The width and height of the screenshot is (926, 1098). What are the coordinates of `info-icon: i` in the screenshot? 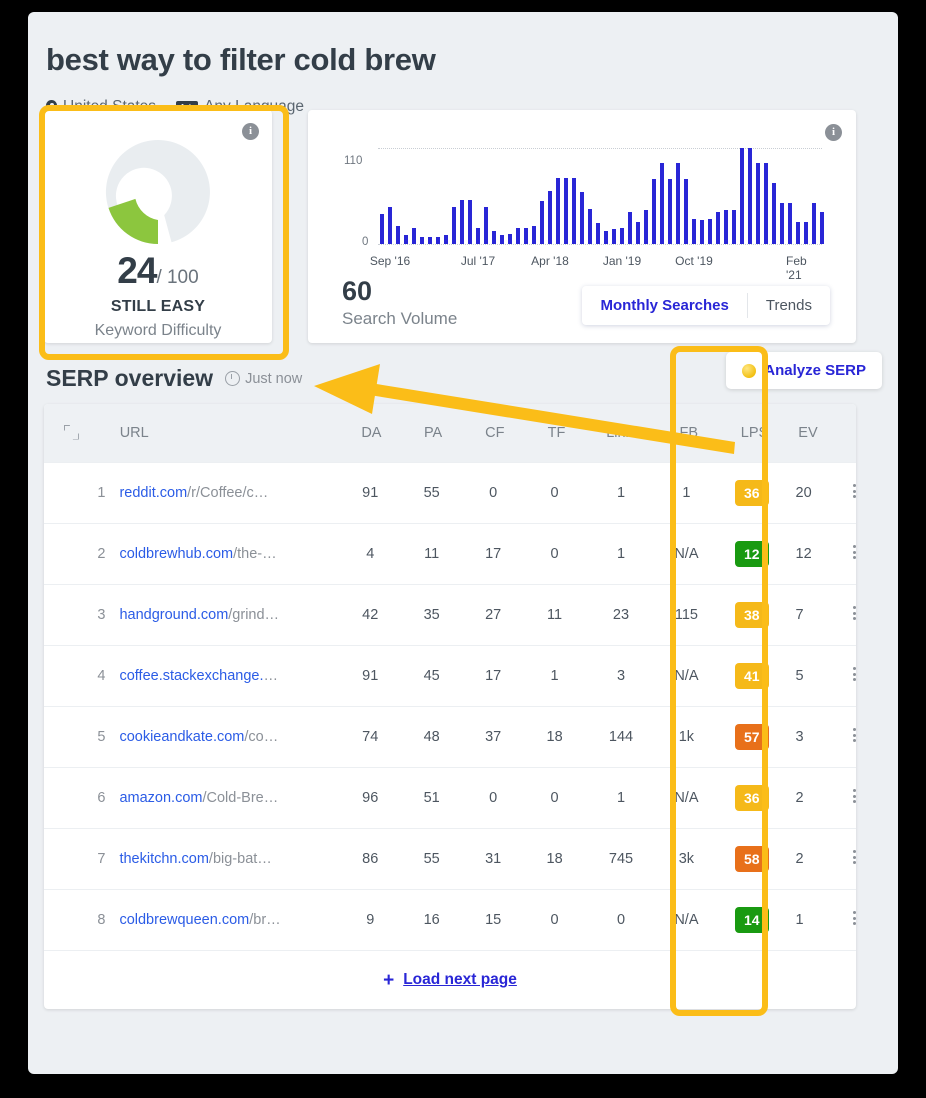 It's located at (833, 132).